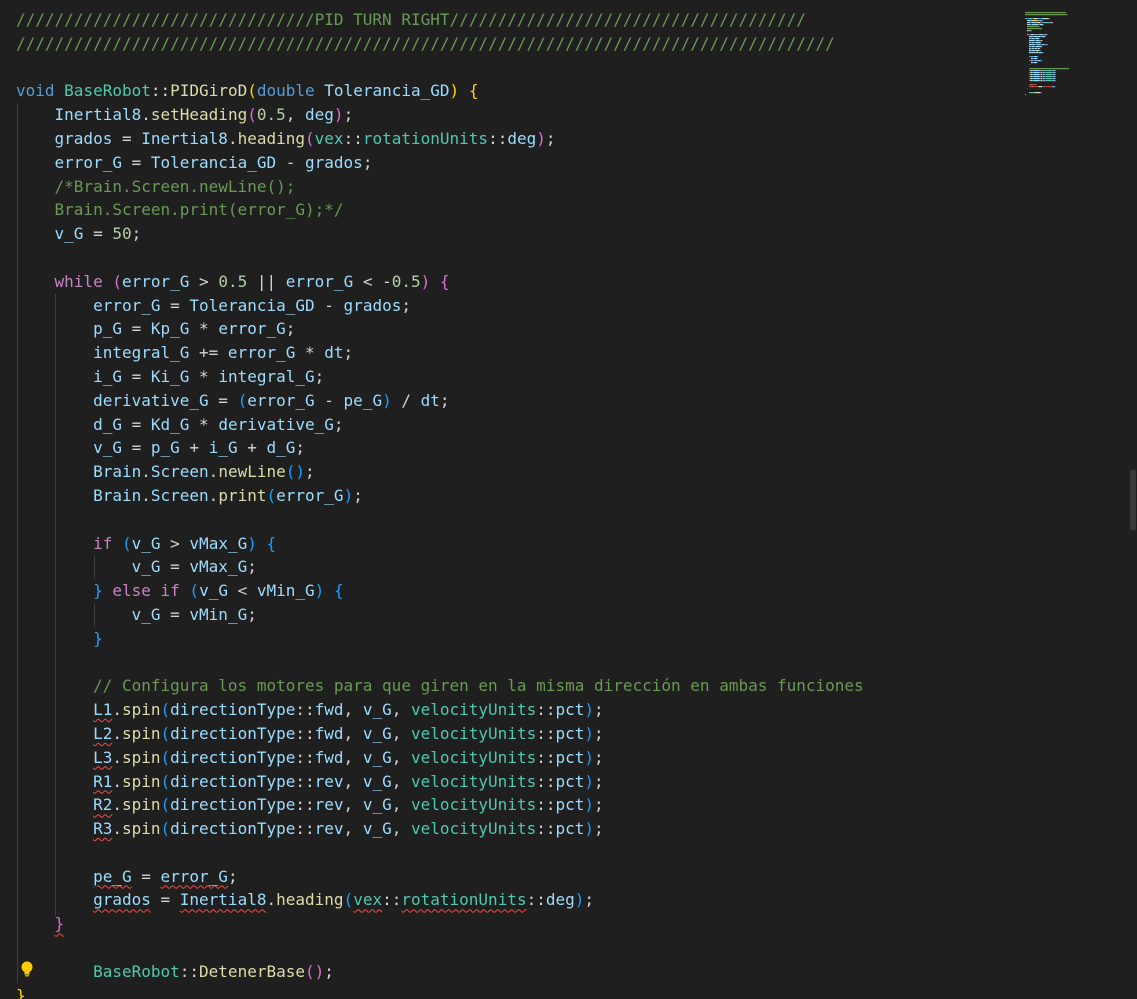 Image resolution: width=1137 pixels, height=999 pixels. Describe the element at coordinates (353, 781) in the screenshot. I see `code-token: ,` at that location.